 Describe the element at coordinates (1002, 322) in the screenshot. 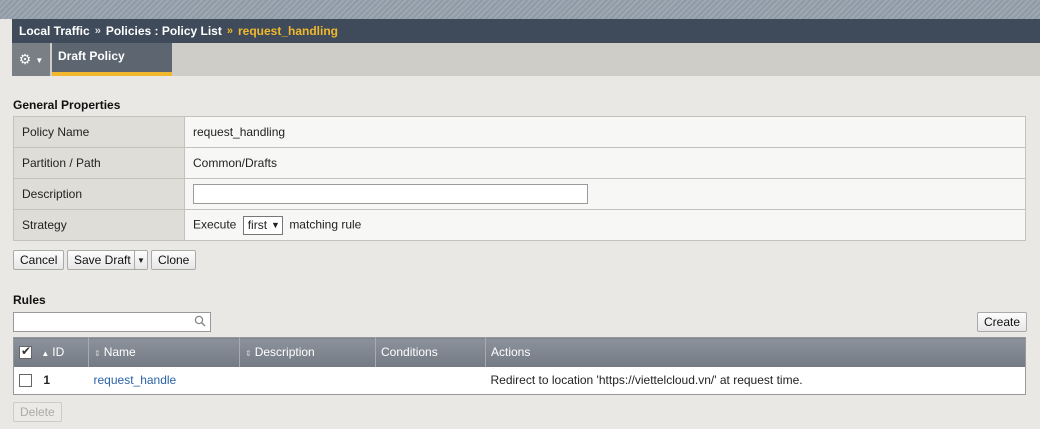

I see `create-button: Create` at that location.